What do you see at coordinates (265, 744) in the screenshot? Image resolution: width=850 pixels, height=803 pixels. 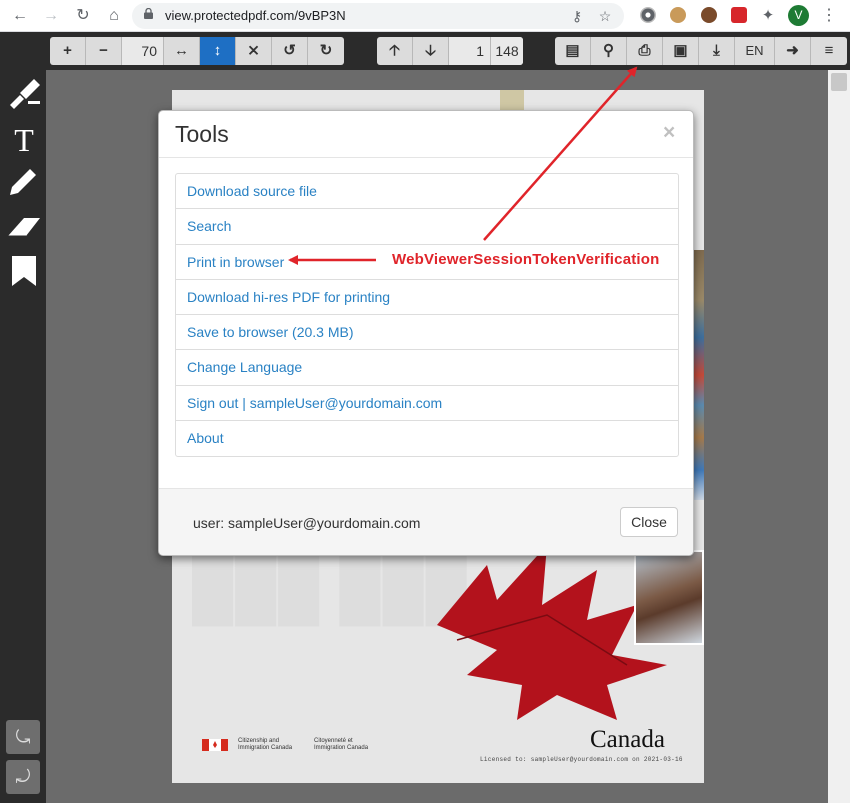 I see `dept-name-en: Citizenship and Immigration Canada` at bounding box center [265, 744].